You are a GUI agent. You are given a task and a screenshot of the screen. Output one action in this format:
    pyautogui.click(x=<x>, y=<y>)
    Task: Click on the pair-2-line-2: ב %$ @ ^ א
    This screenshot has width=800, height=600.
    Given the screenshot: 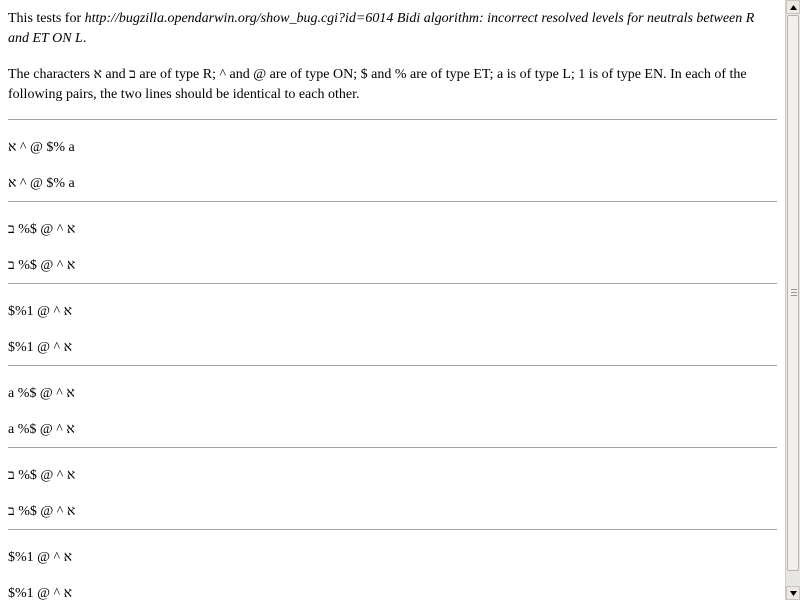 What is the action you would take?
    pyautogui.click(x=42, y=265)
    